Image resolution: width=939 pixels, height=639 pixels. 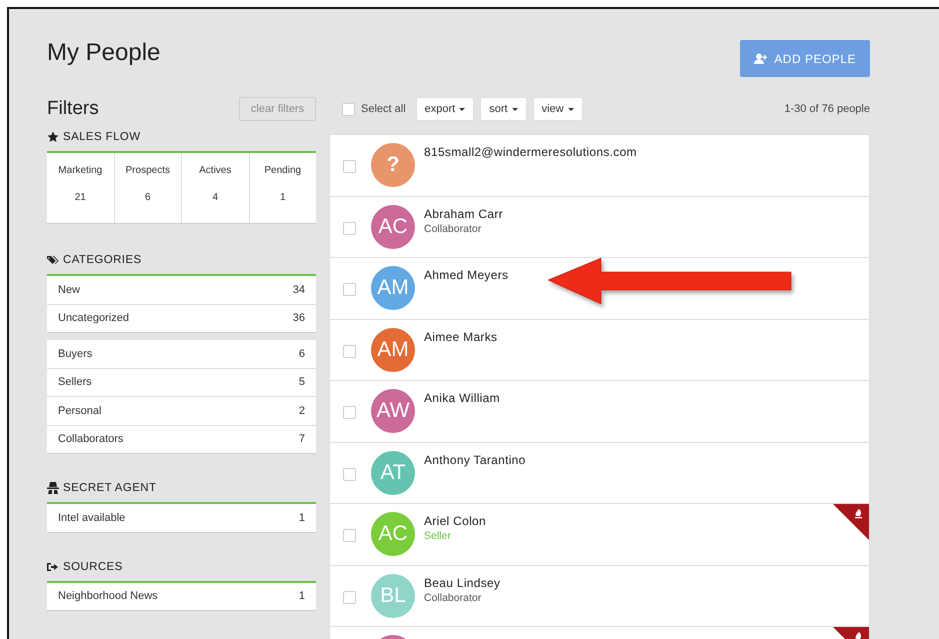 What do you see at coordinates (80, 188) in the screenshot?
I see `sales-flow-stage: Marketing 21` at bounding box center [80, 188].